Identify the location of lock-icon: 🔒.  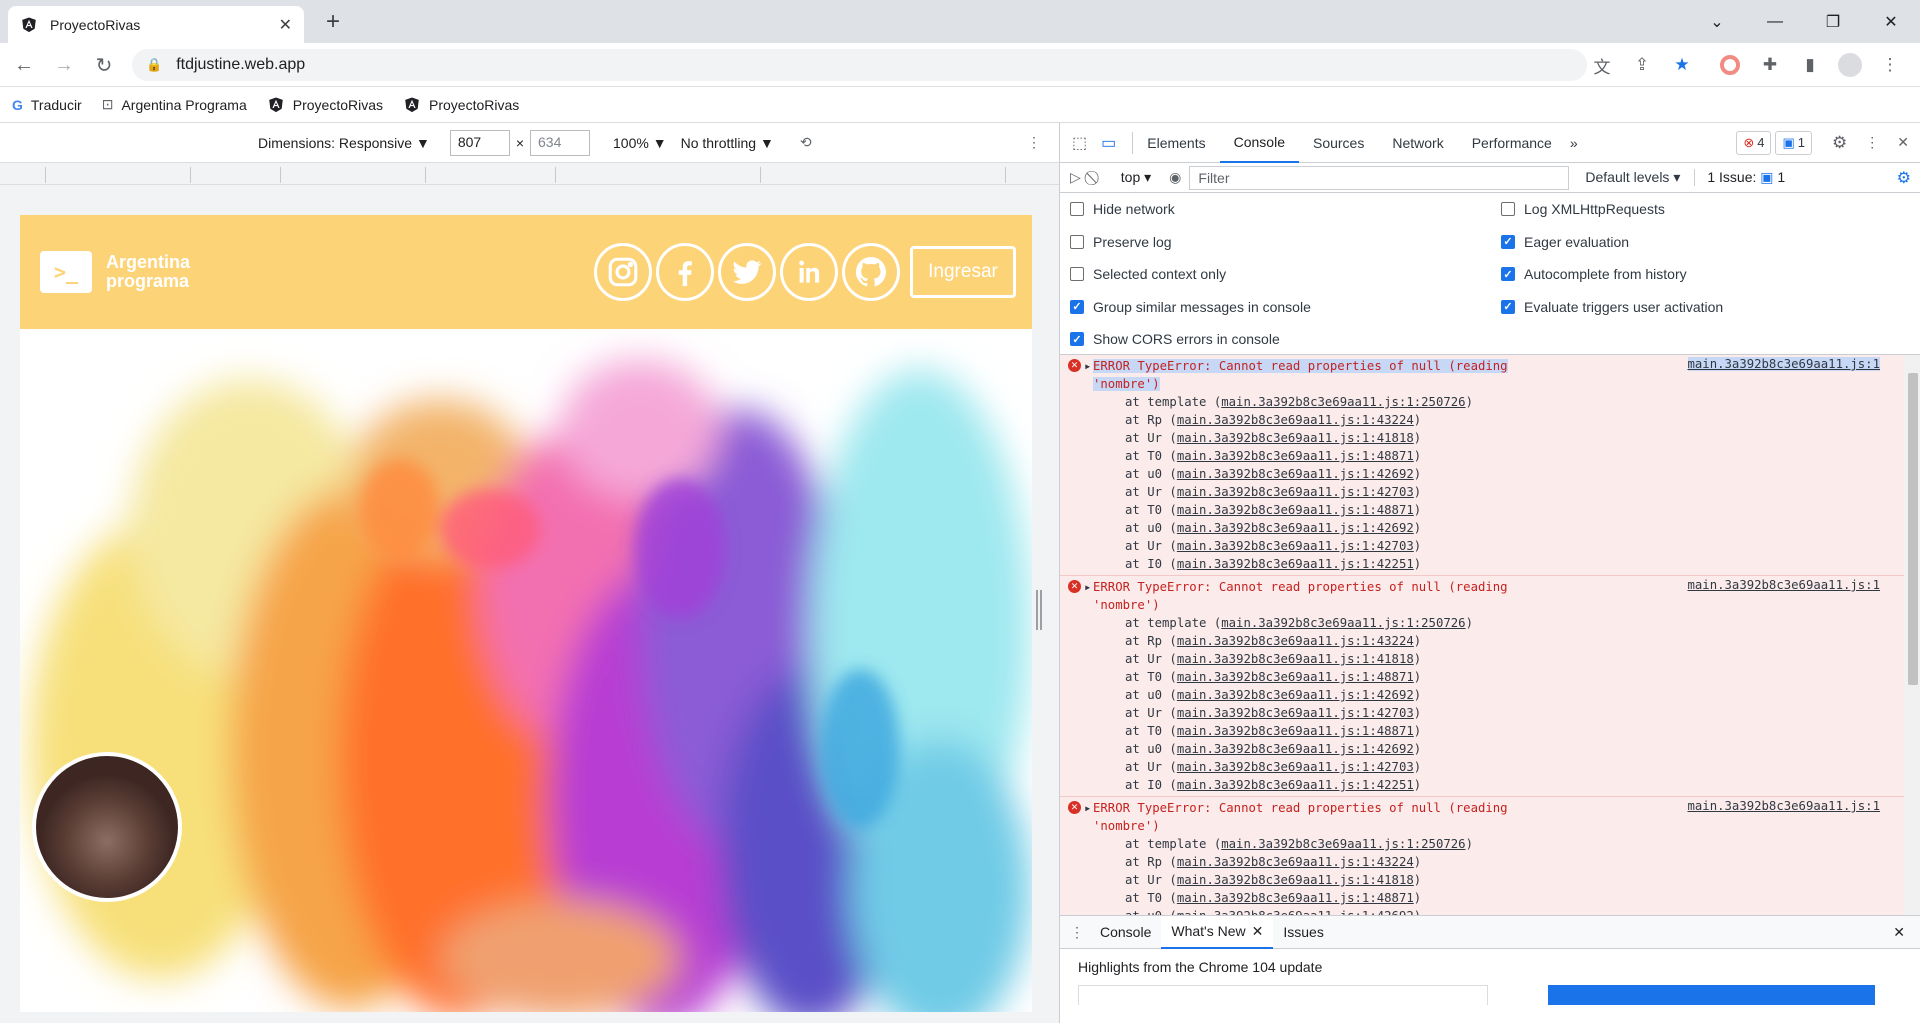
(154, 65).